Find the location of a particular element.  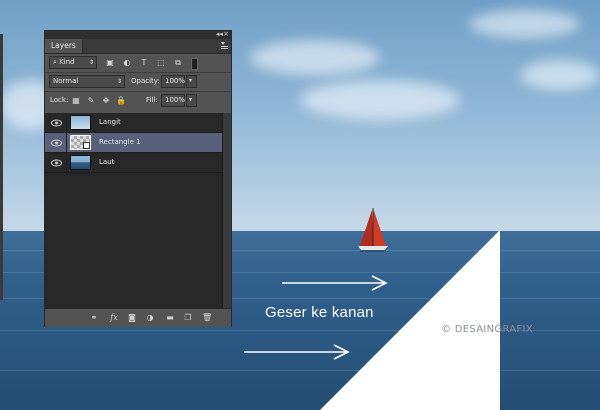

close-icon: × is located at coordinates (226, 34).